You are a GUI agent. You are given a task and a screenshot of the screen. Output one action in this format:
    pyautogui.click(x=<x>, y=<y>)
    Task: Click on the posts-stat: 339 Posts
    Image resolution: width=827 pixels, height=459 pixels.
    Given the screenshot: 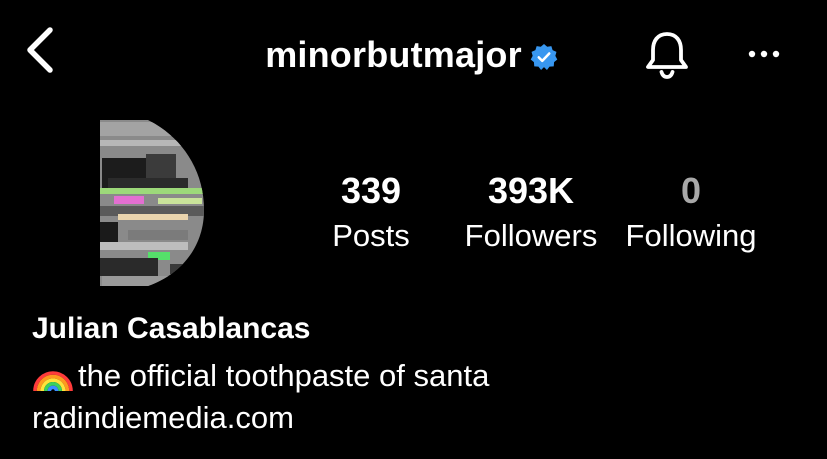 What is the action you would take?
    pyautogui.click(x=371, y=213)
    